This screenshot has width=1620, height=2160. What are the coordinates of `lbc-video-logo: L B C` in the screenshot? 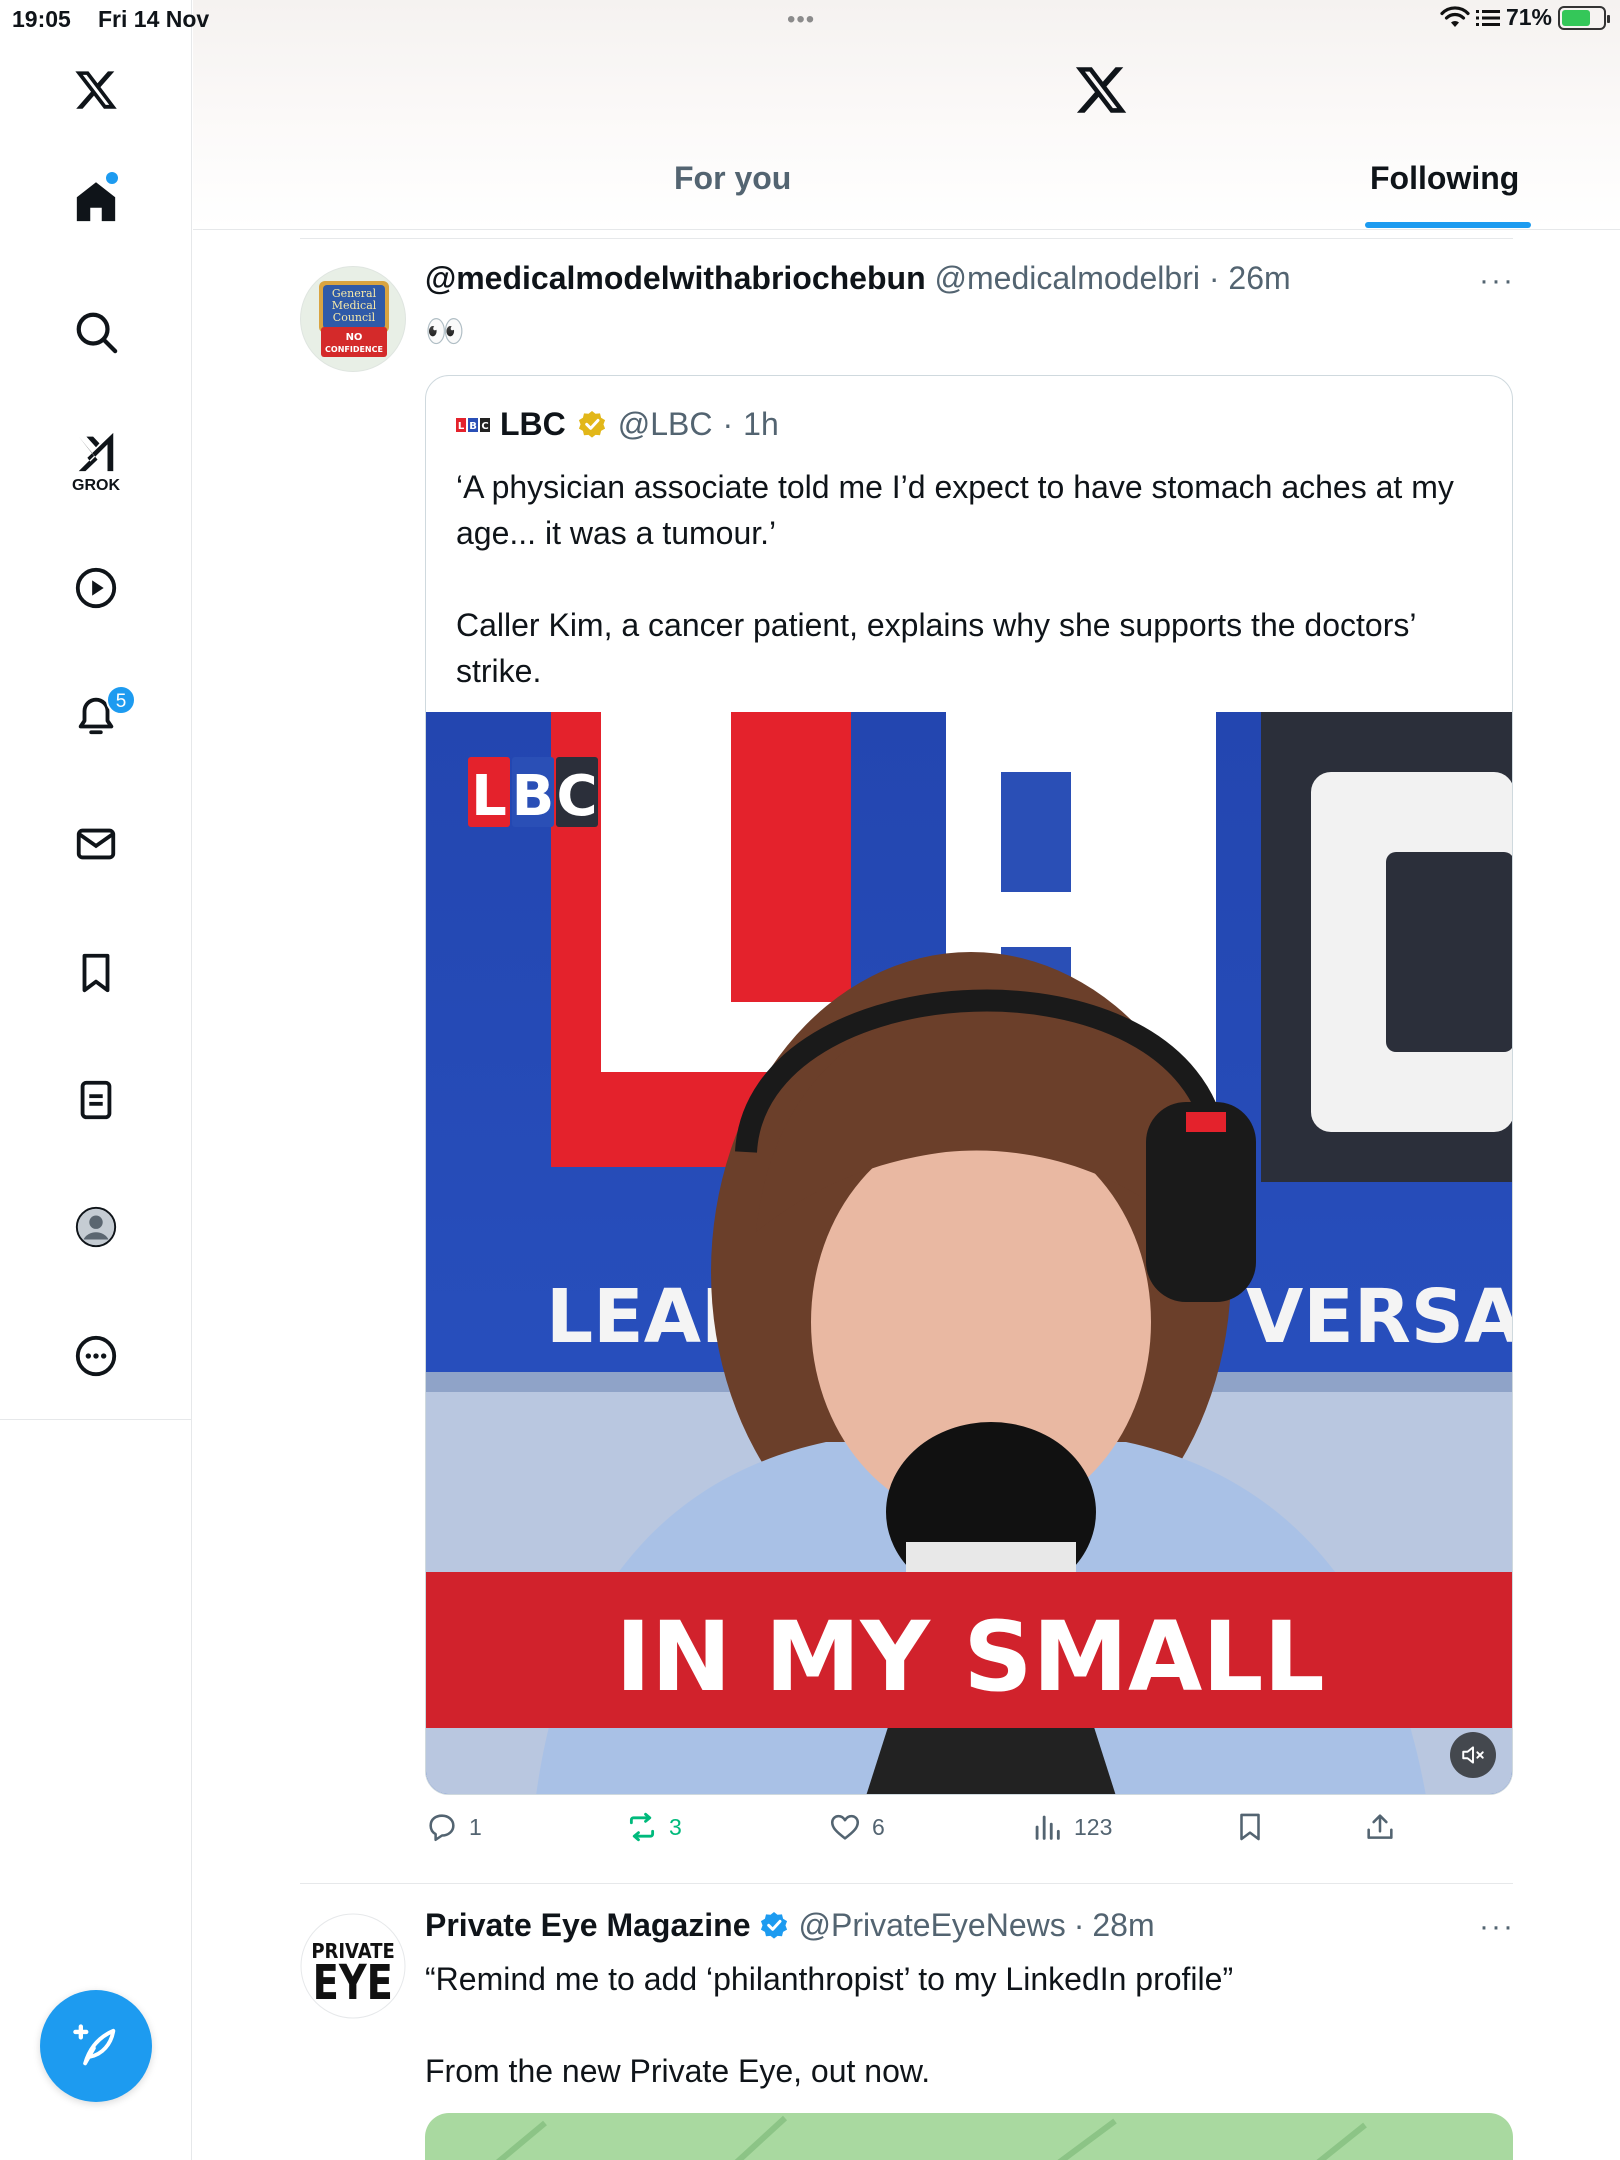 It's located at (533, 793).